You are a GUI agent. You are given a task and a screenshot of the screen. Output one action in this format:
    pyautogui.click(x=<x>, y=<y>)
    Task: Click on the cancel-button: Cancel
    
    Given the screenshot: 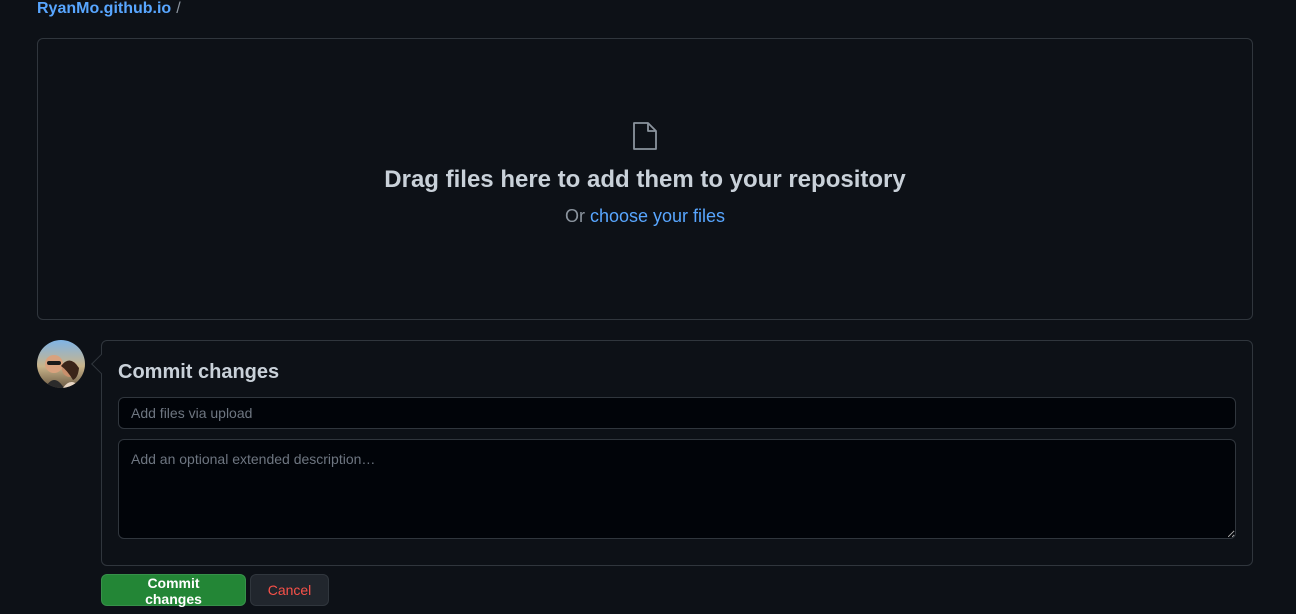 What is the action you would take?
    pyautogui.click(x=289, y=590)
    